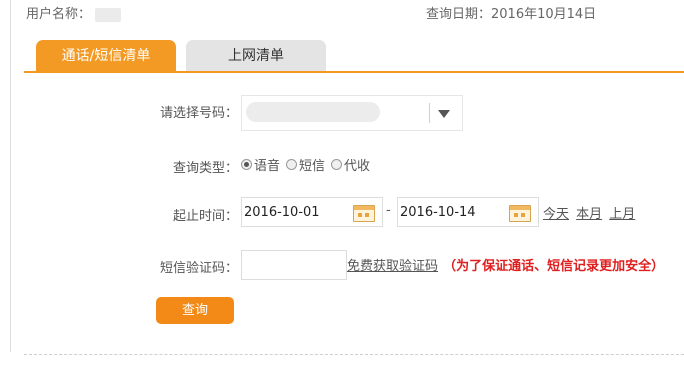 This screenshot has width=684, height=371. I want to click on user-name-info: 用户名称：, so click(74, 12).